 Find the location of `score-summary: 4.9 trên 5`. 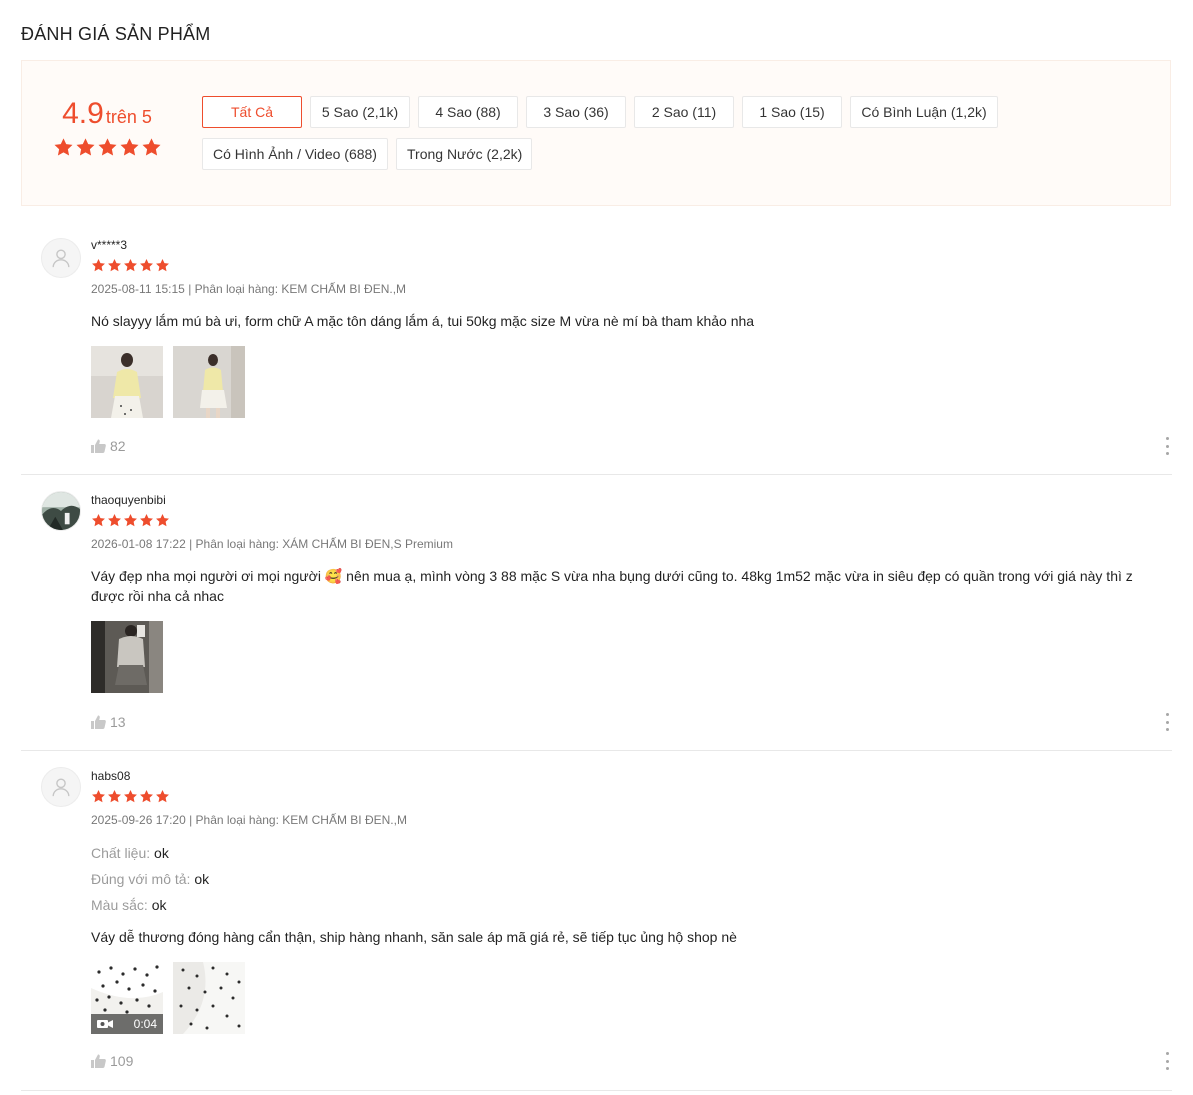

score-summary: 4.9 trên 5 is located at coordinates (107, 127).